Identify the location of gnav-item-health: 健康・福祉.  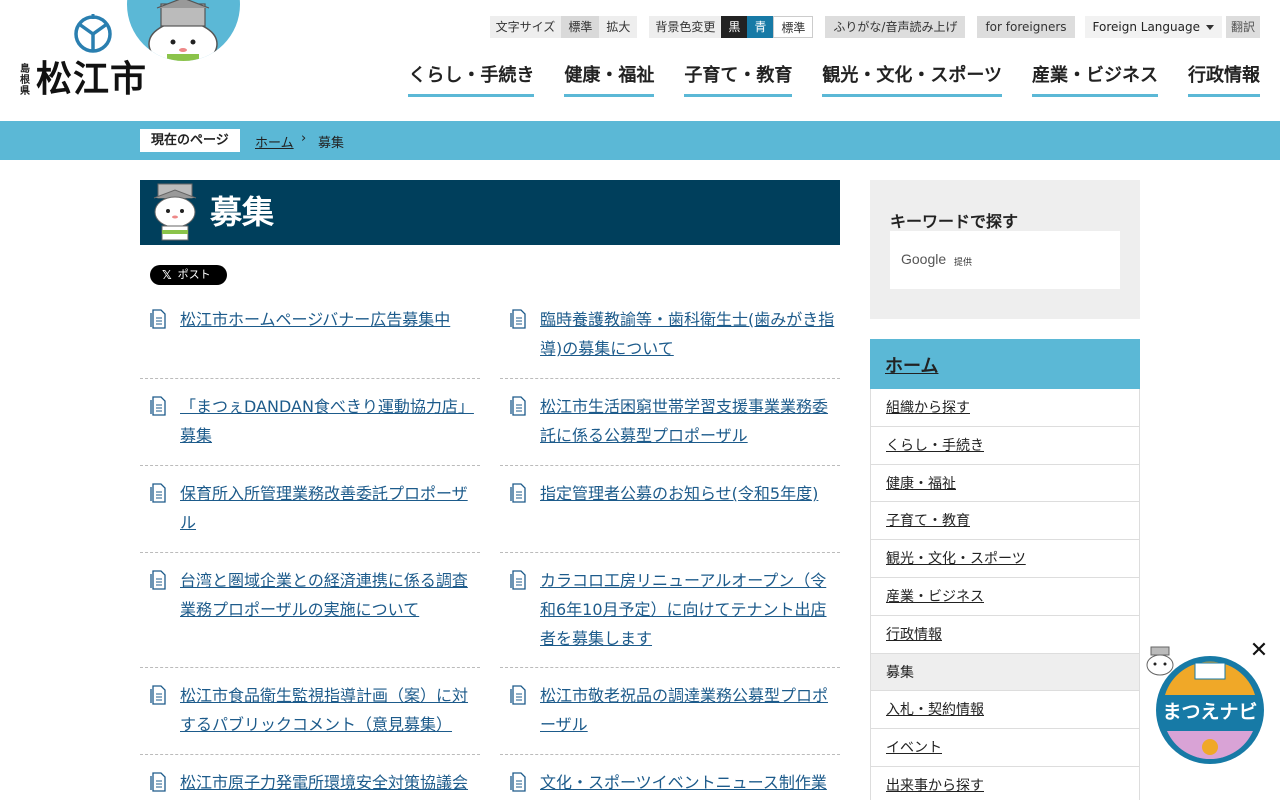
(609, 80).